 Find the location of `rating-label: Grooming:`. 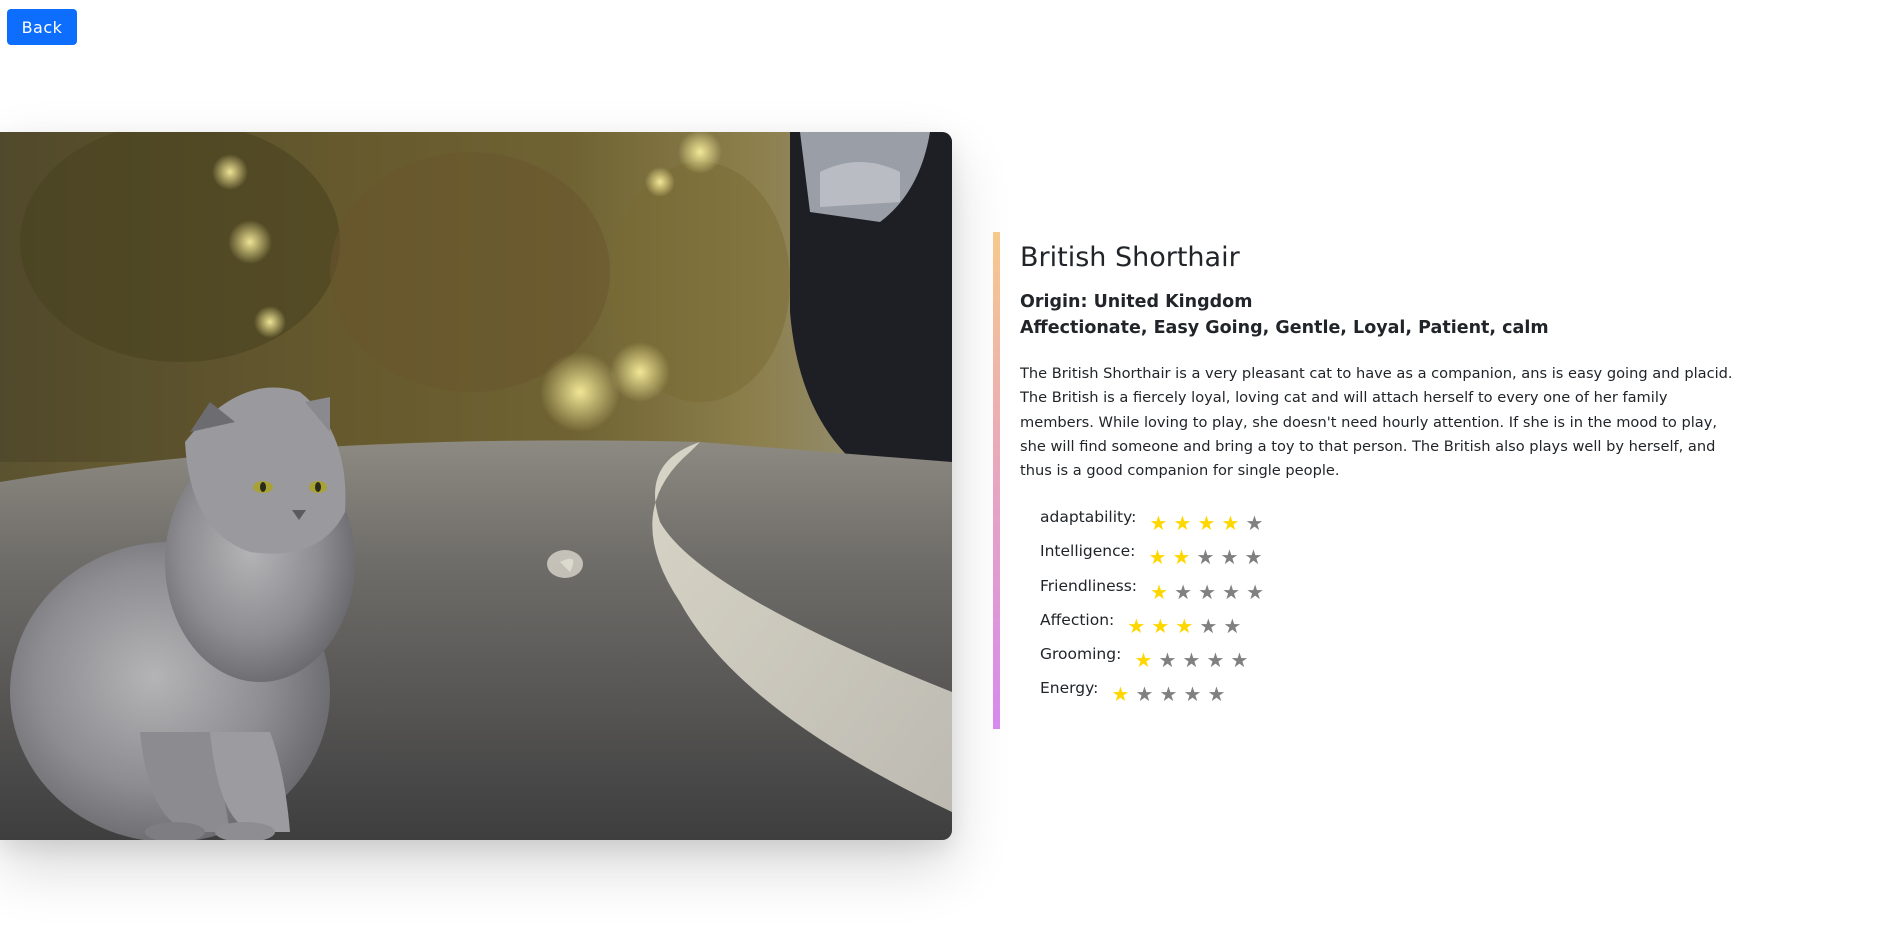

rating-label: Grooming: is located at coordinates (1081, 654).